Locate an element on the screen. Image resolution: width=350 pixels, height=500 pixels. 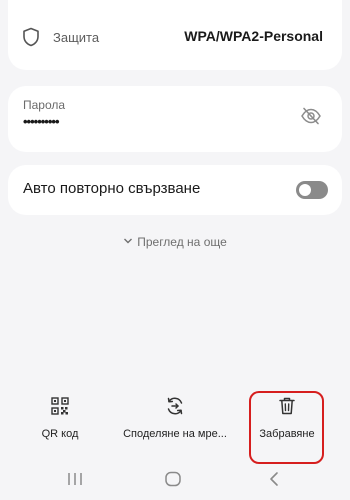
share-network-icon is located at coordinates (175, 406).